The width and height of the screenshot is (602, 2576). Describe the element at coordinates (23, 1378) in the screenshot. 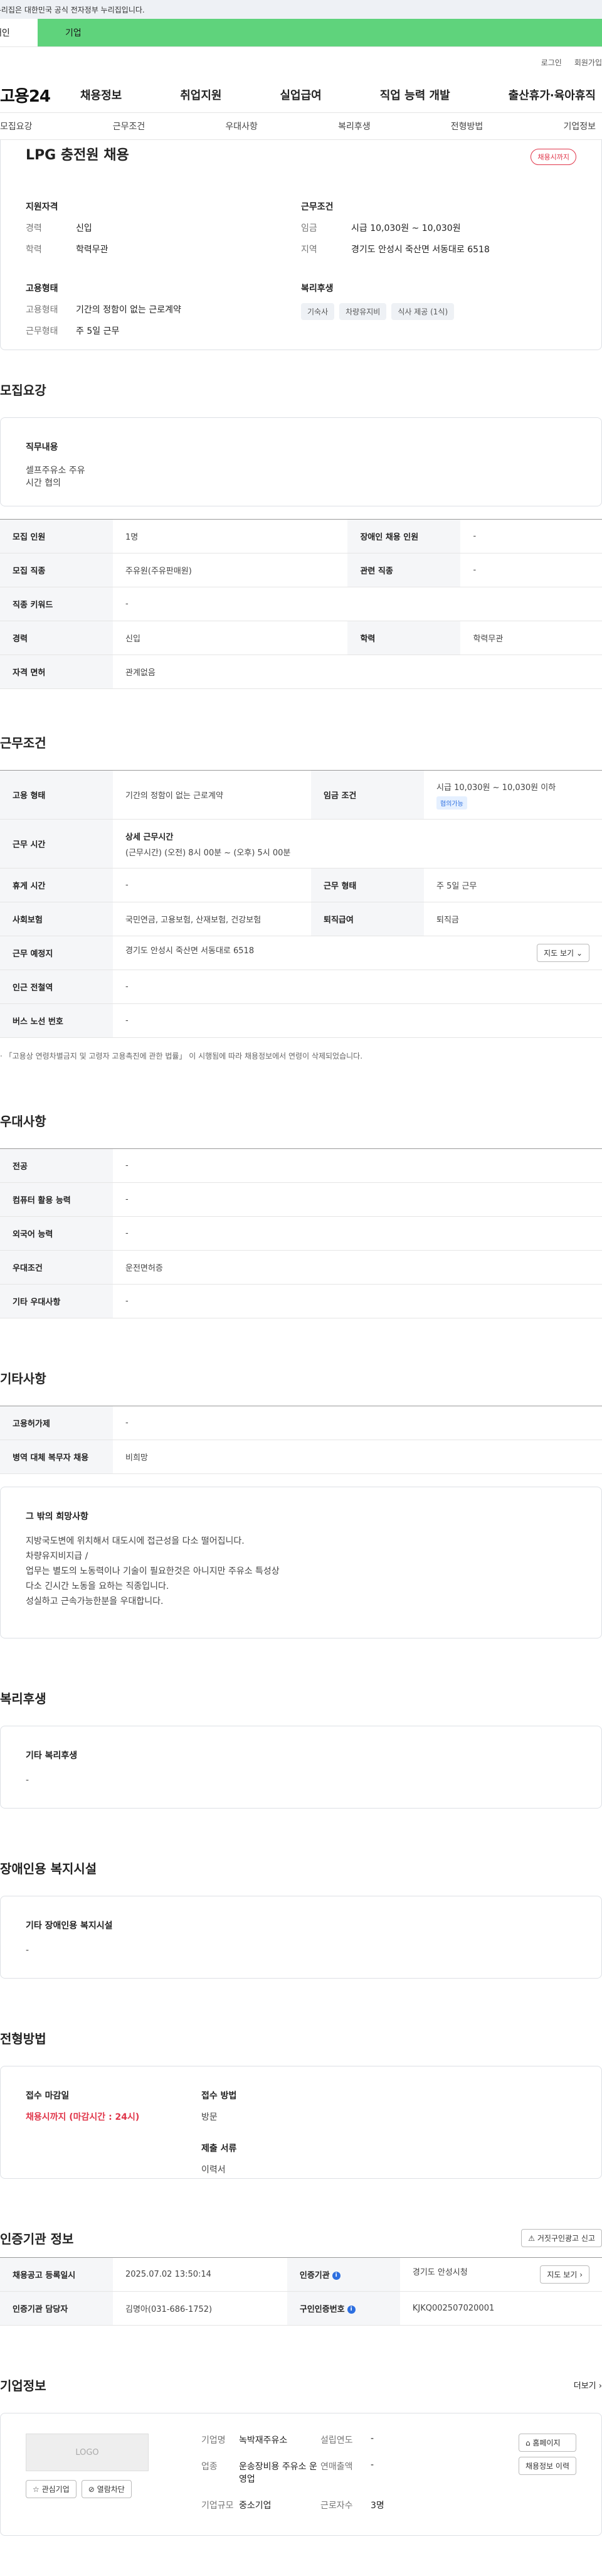

I see `section-title-etc: 기타사항` at that location.